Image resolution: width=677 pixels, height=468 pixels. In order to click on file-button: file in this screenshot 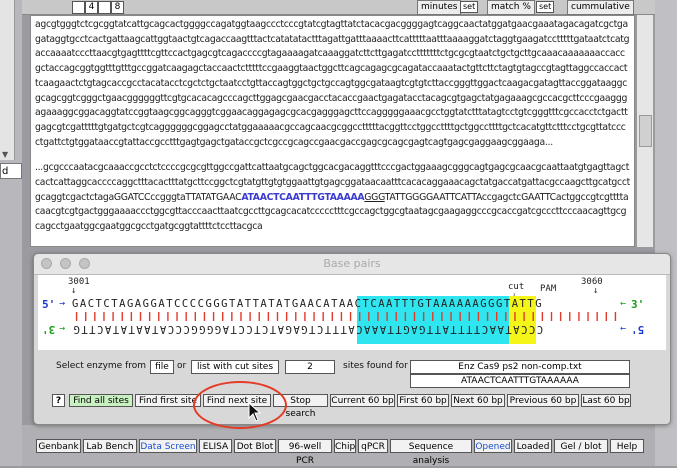, I will do `click(162, 367)`.